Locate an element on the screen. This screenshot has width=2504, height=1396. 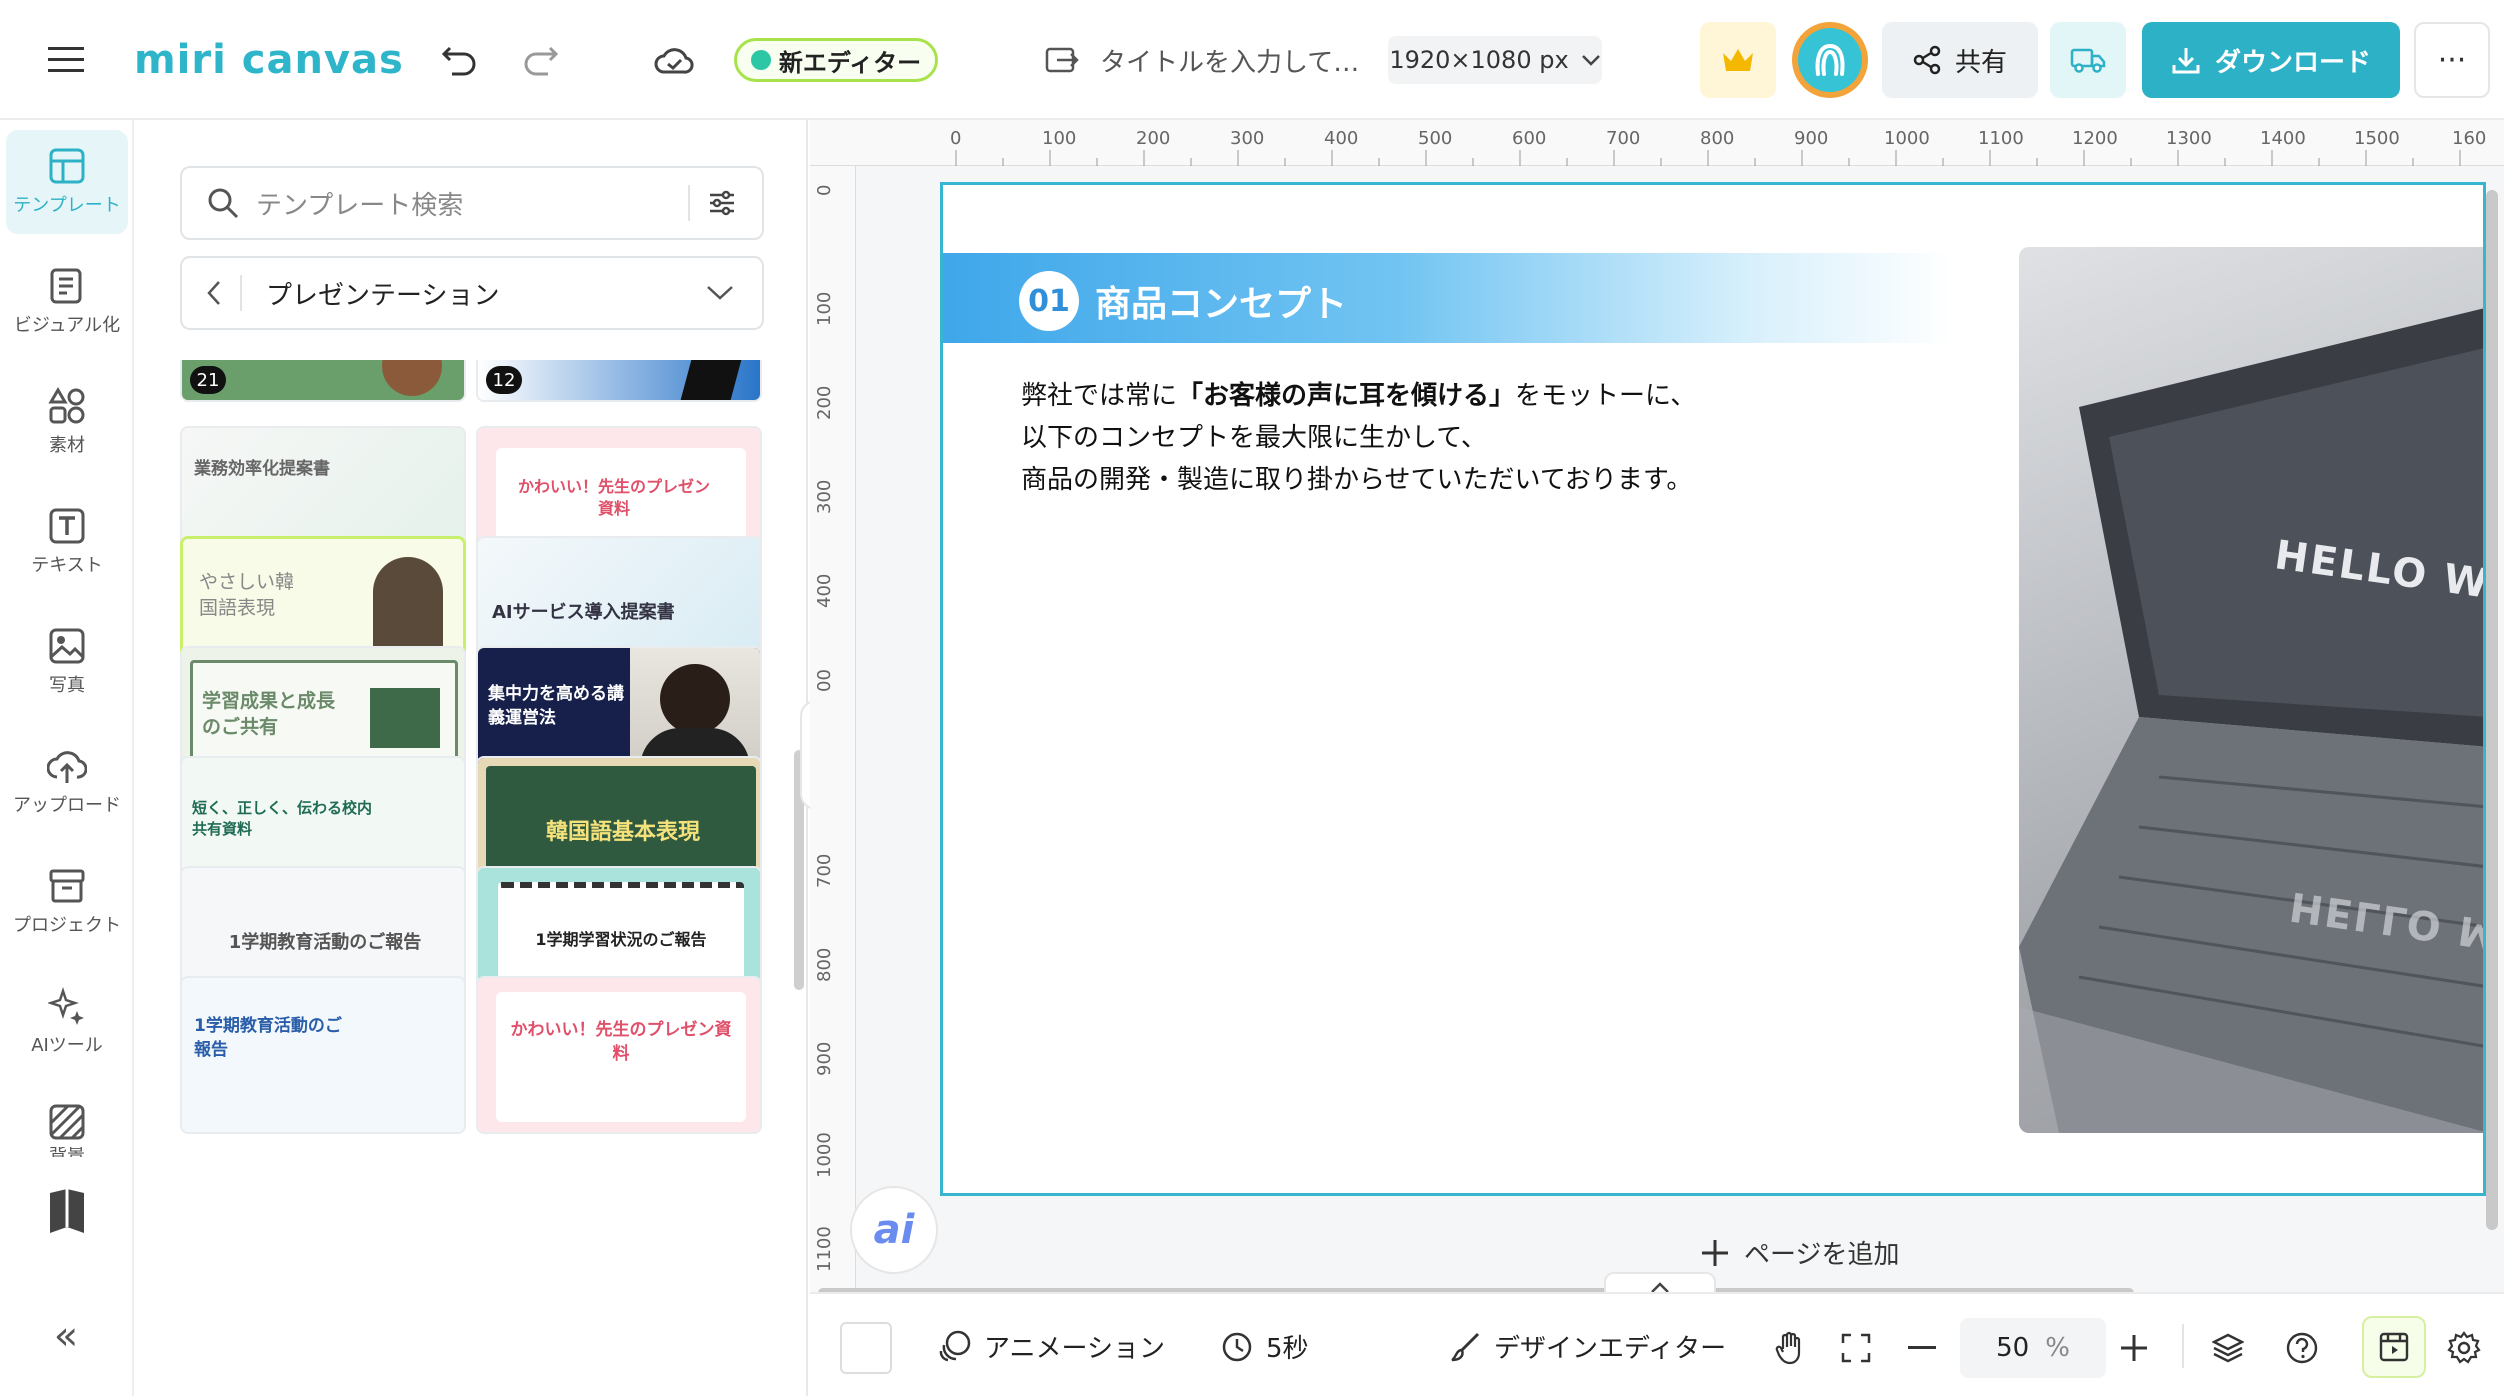
hamburger-menu-icon is located at coordinates (66, 60).